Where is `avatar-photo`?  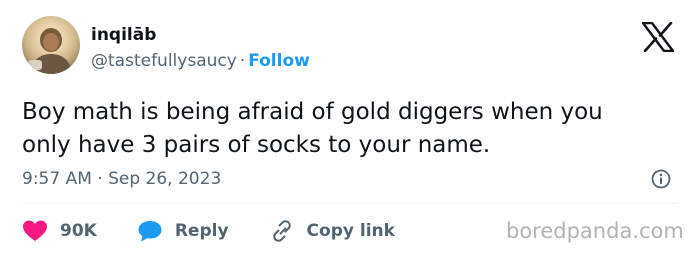
avatar-photo is located at coordinates (50, 51).